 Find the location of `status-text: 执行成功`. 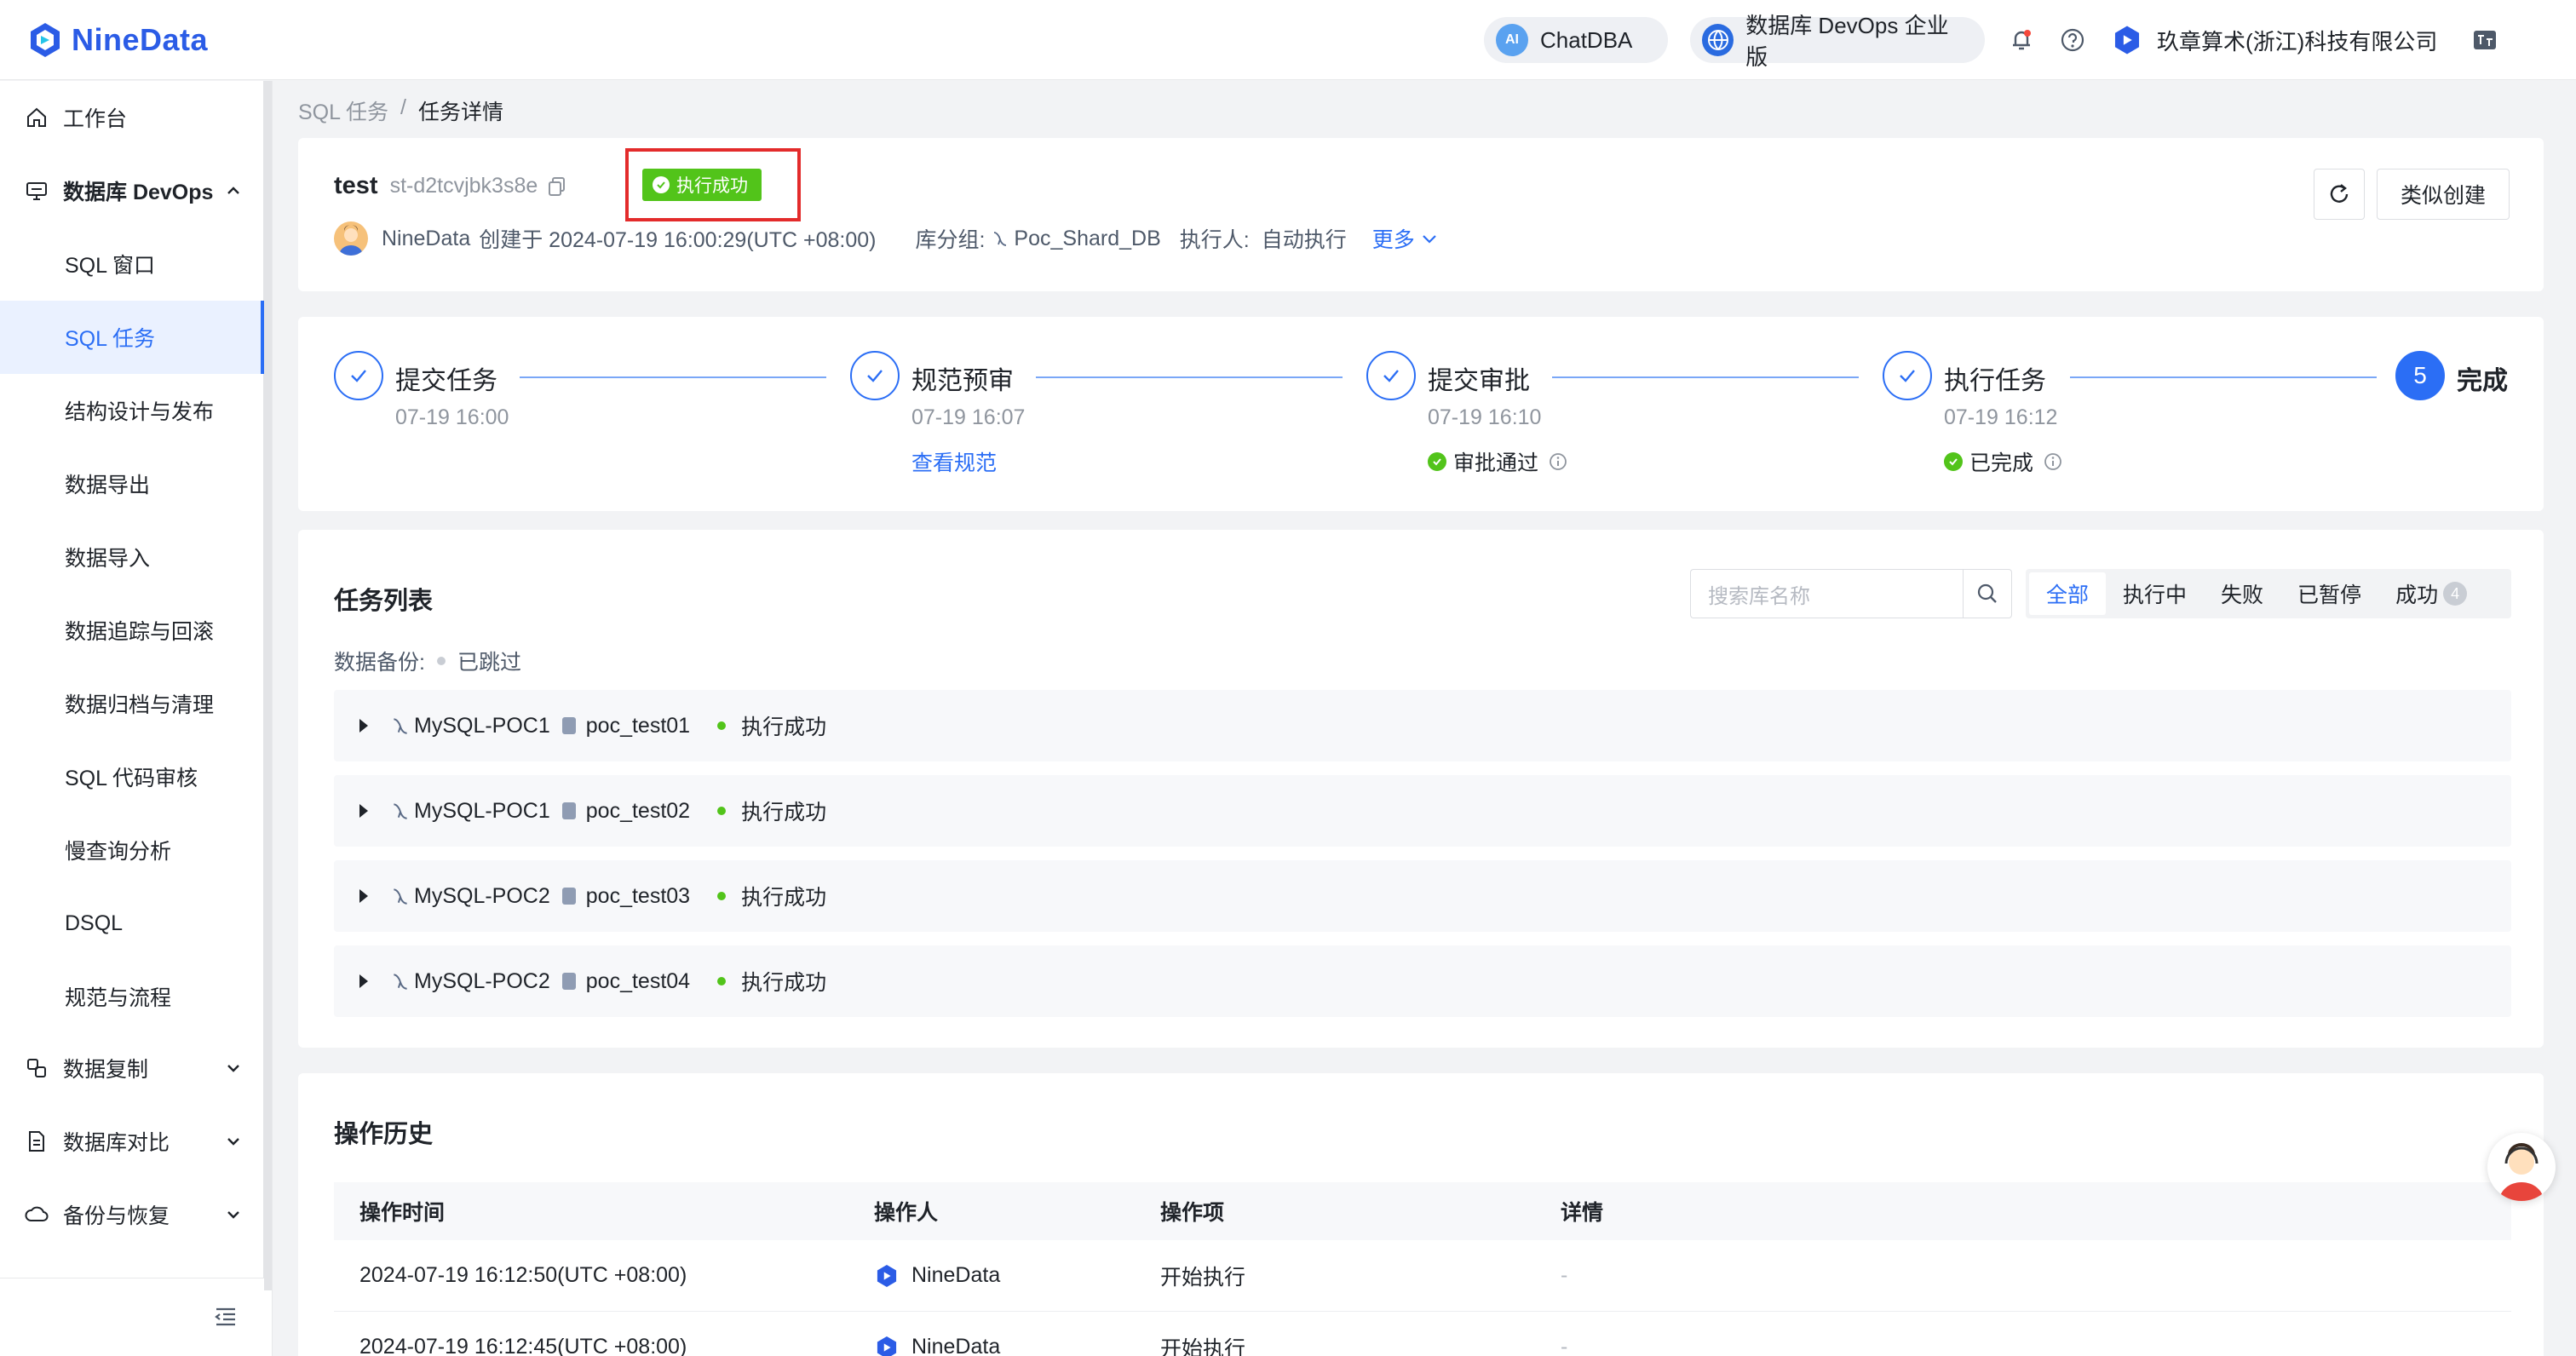

status-text: 执行成功 is located at coordinates (712, 186).